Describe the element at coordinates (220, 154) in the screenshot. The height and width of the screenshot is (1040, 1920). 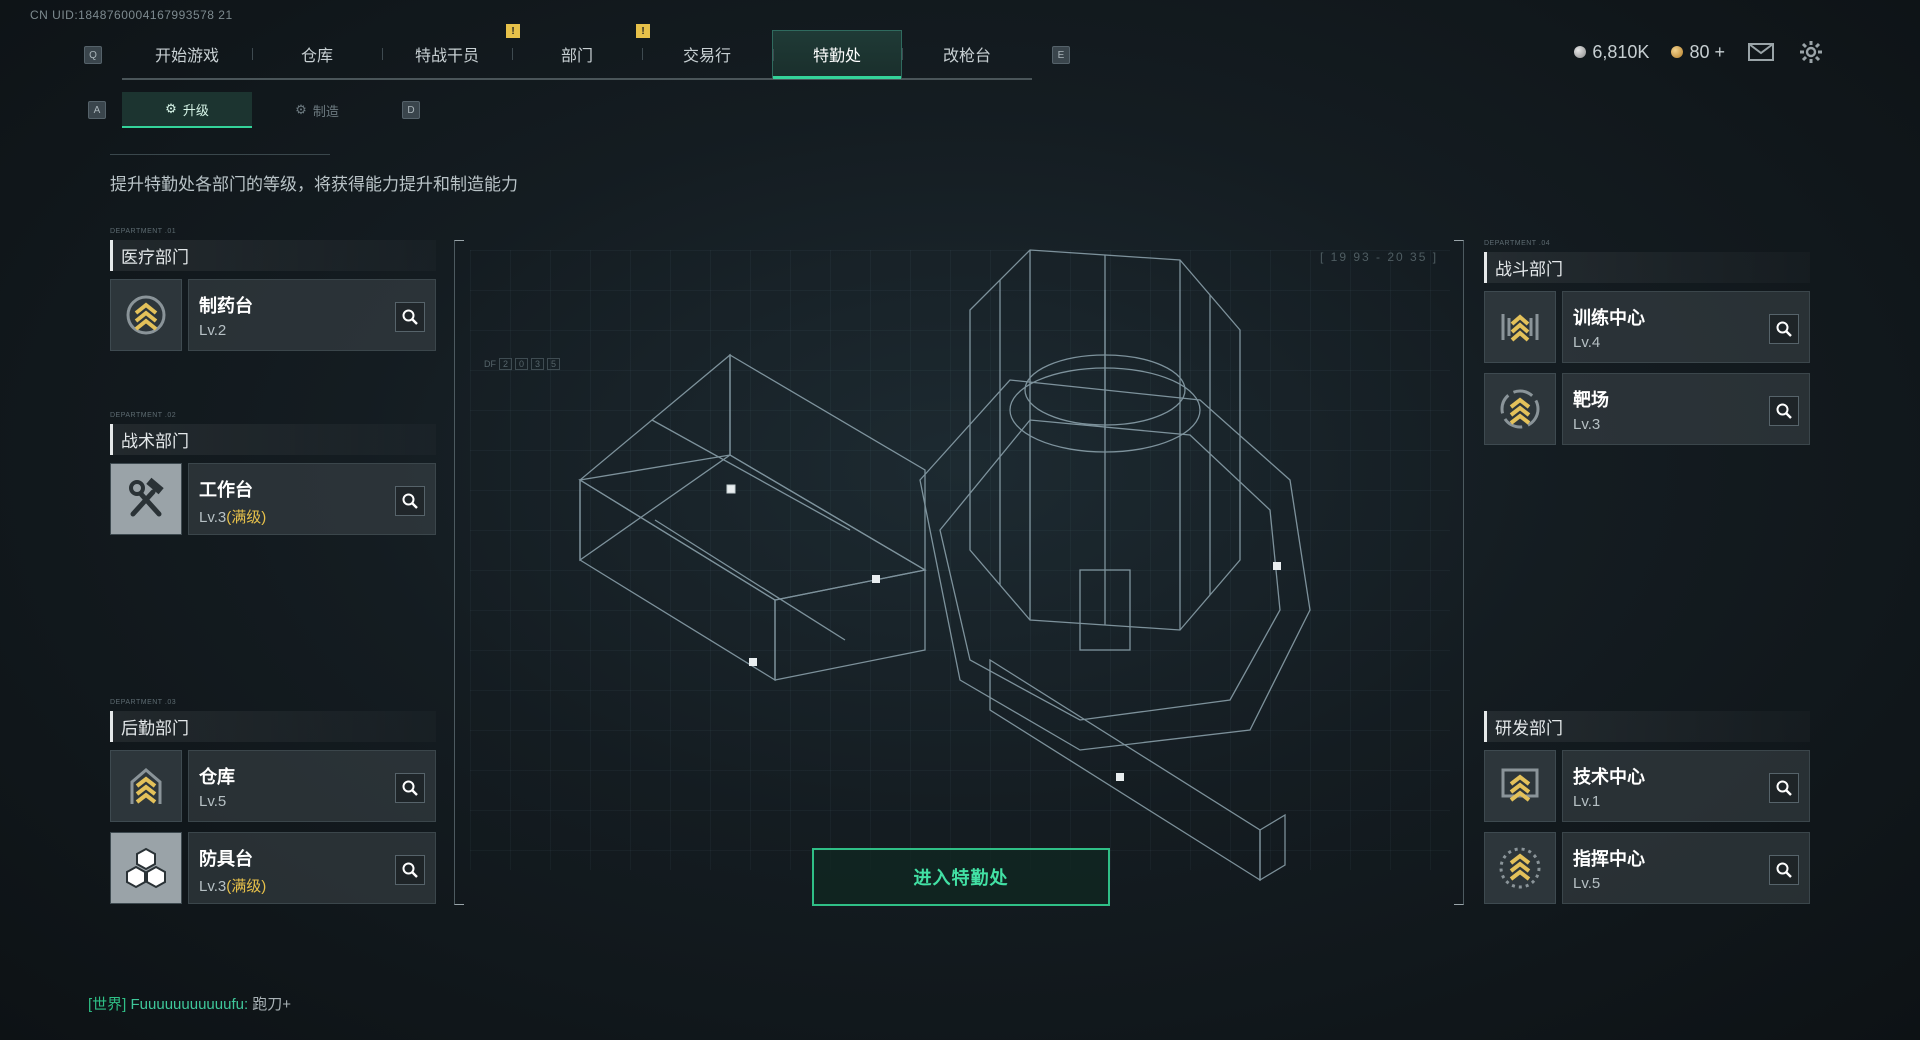
I see `divider` at that location.